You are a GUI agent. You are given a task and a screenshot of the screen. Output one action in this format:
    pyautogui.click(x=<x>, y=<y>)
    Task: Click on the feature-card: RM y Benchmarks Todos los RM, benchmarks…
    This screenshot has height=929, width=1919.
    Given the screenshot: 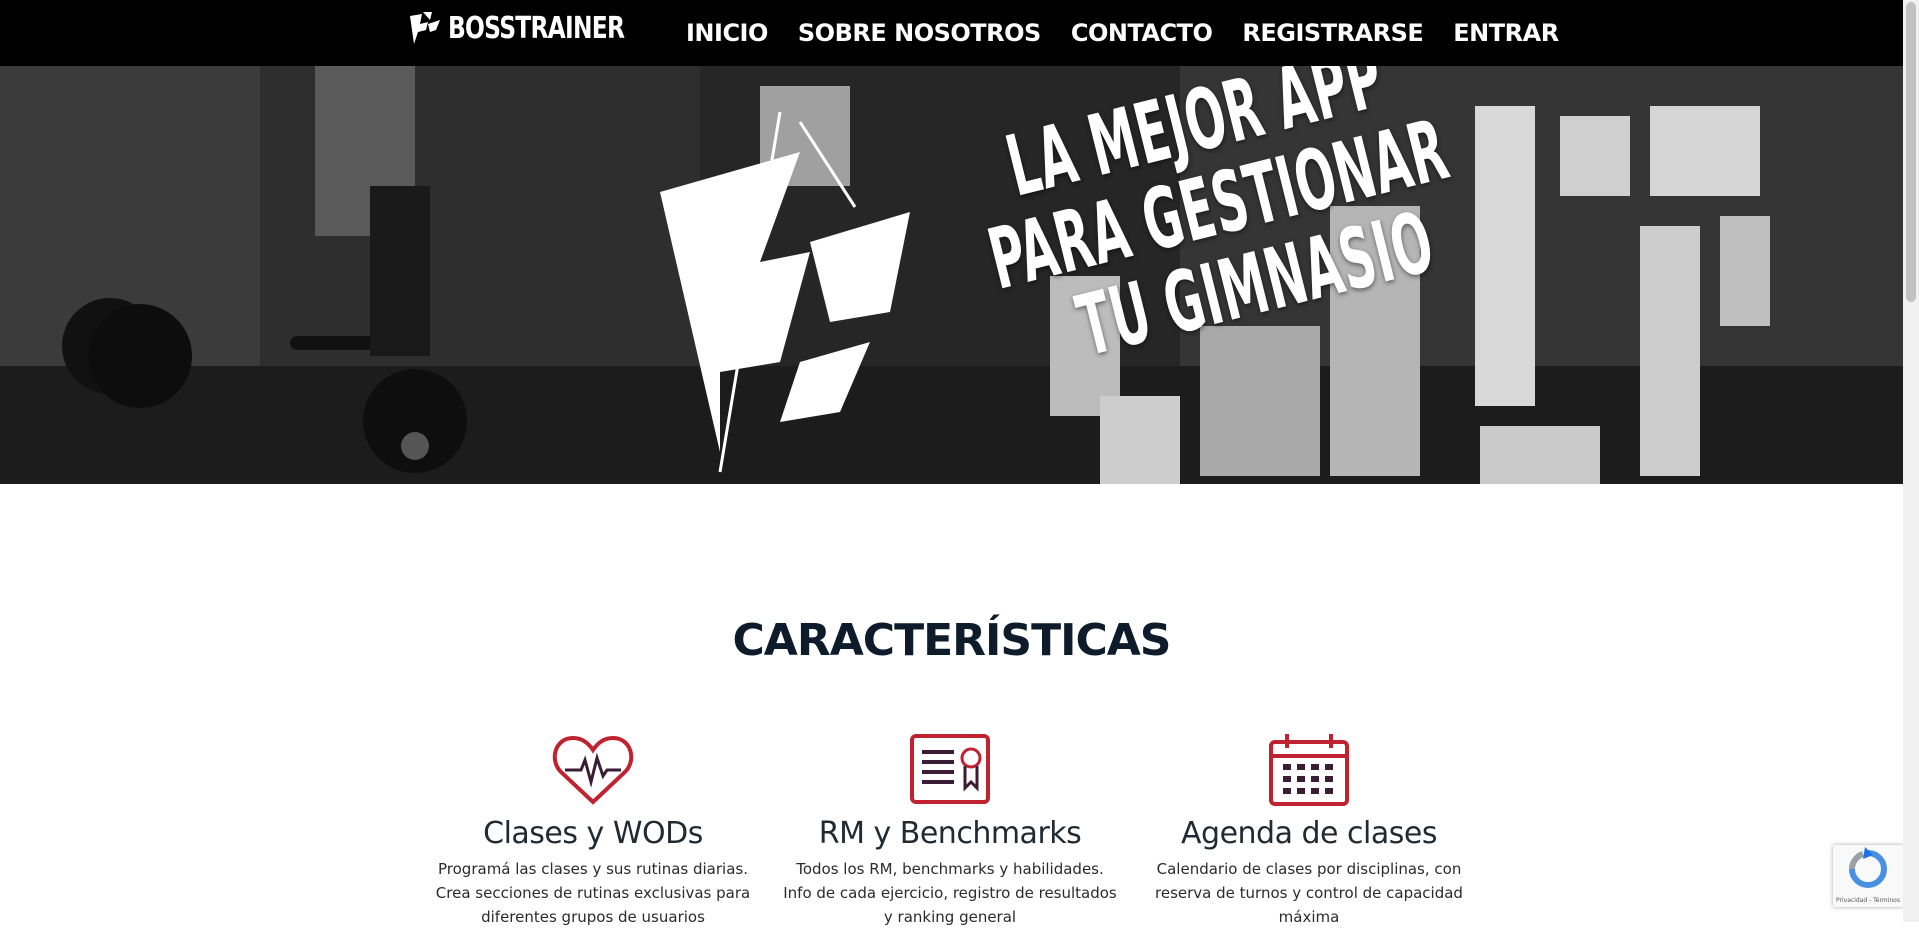 What is the action you would take?
    pyautogui.click(x=950, y=830)
    